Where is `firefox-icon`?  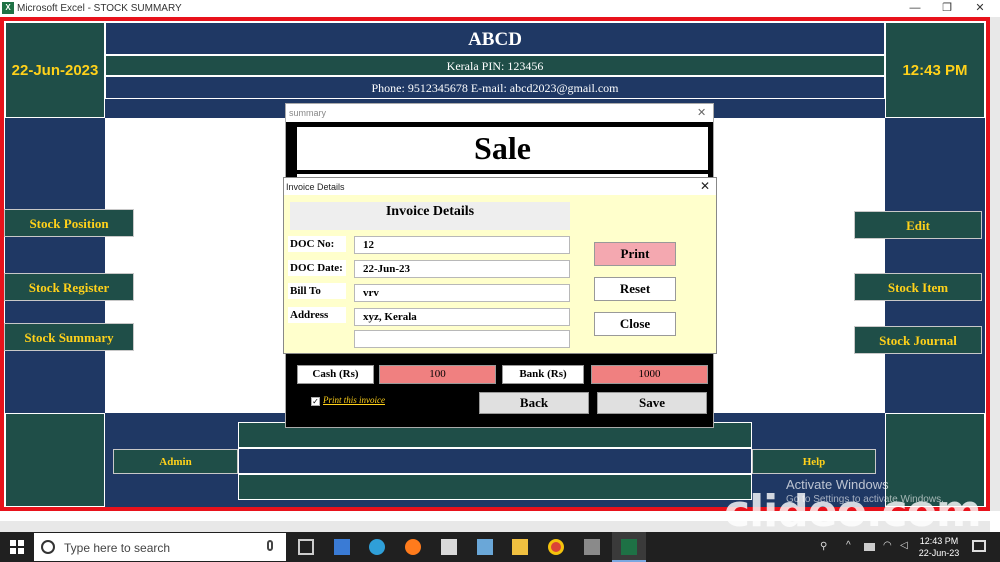
firefox-icon is located at coordinates (413, 547).